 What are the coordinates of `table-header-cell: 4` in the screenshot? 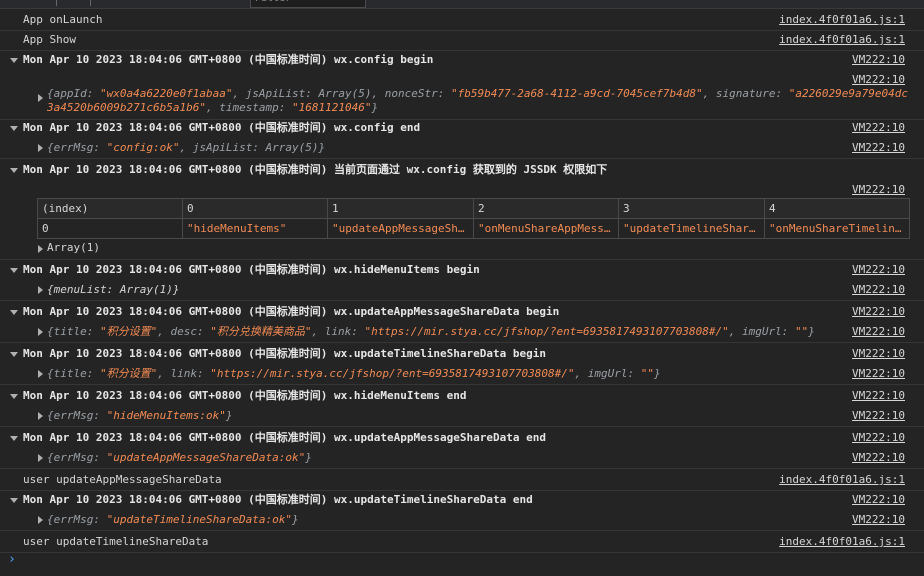 It's located at (837, 208).